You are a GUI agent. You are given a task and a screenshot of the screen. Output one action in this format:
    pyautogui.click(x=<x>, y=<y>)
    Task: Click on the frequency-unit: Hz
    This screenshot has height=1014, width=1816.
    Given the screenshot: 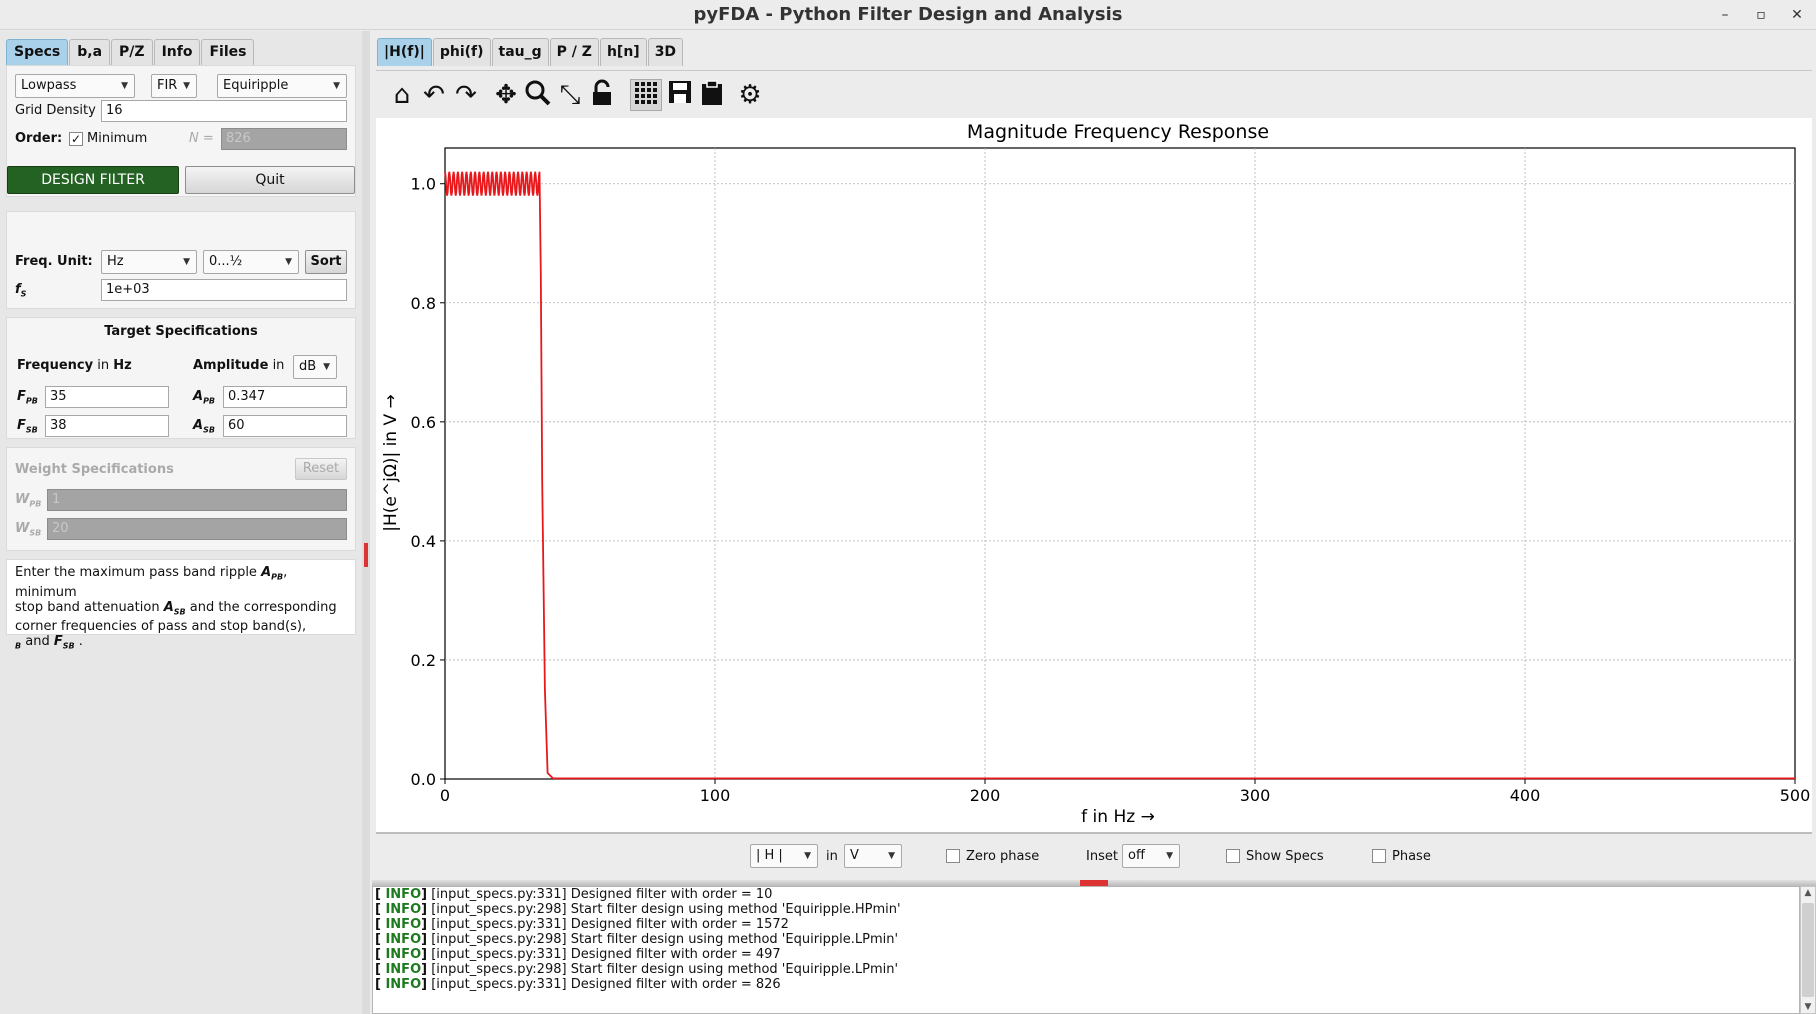 What is the action you would take?
    pyautogui.click(x=122, y=365)
    